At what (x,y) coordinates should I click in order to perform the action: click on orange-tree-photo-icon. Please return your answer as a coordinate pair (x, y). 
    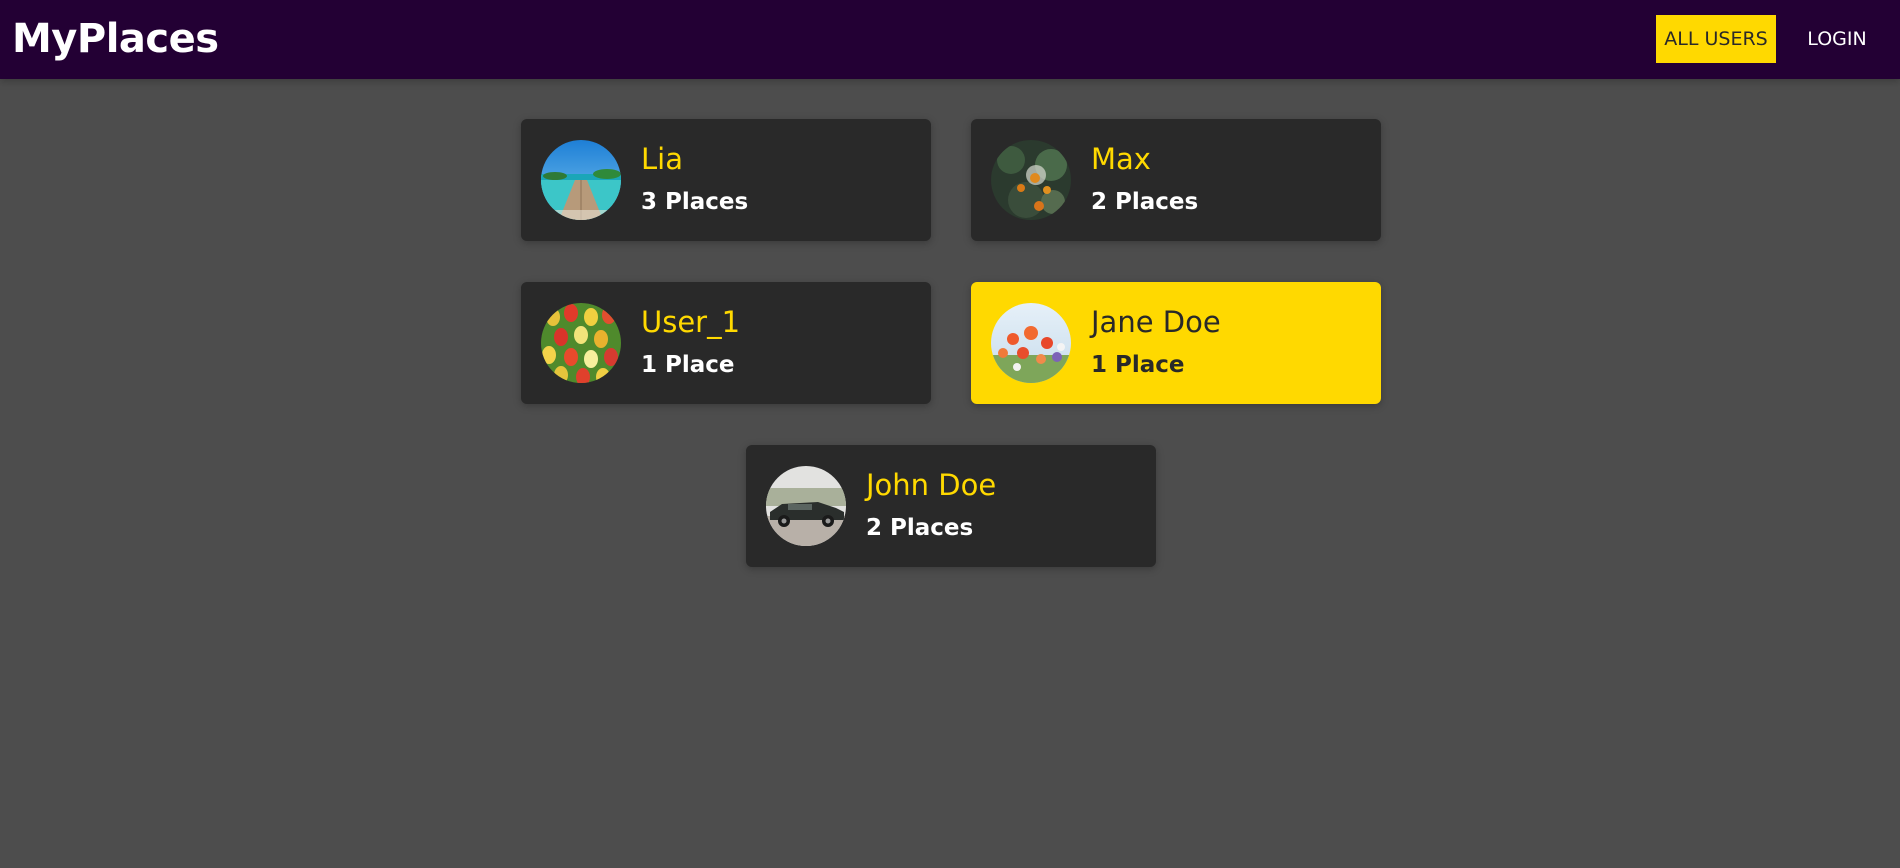
    Looking at the image, I should click on (1031, 180).